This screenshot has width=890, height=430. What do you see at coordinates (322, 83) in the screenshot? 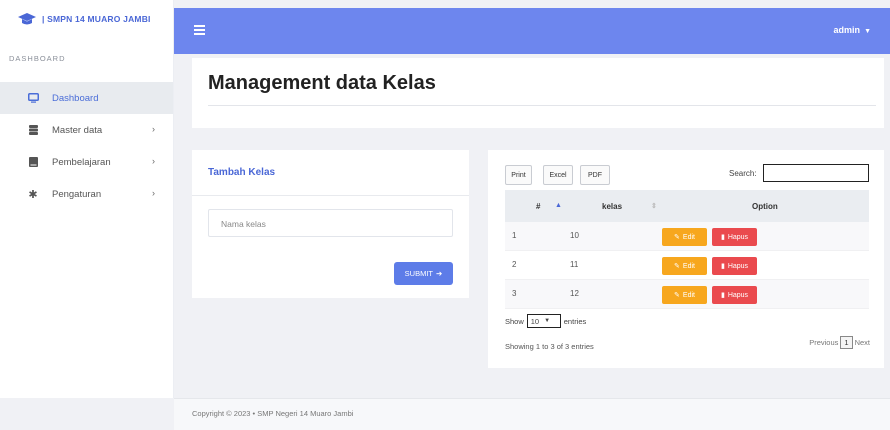
I see `page-title: Management data Kelas` at bounding box center [322, 83].